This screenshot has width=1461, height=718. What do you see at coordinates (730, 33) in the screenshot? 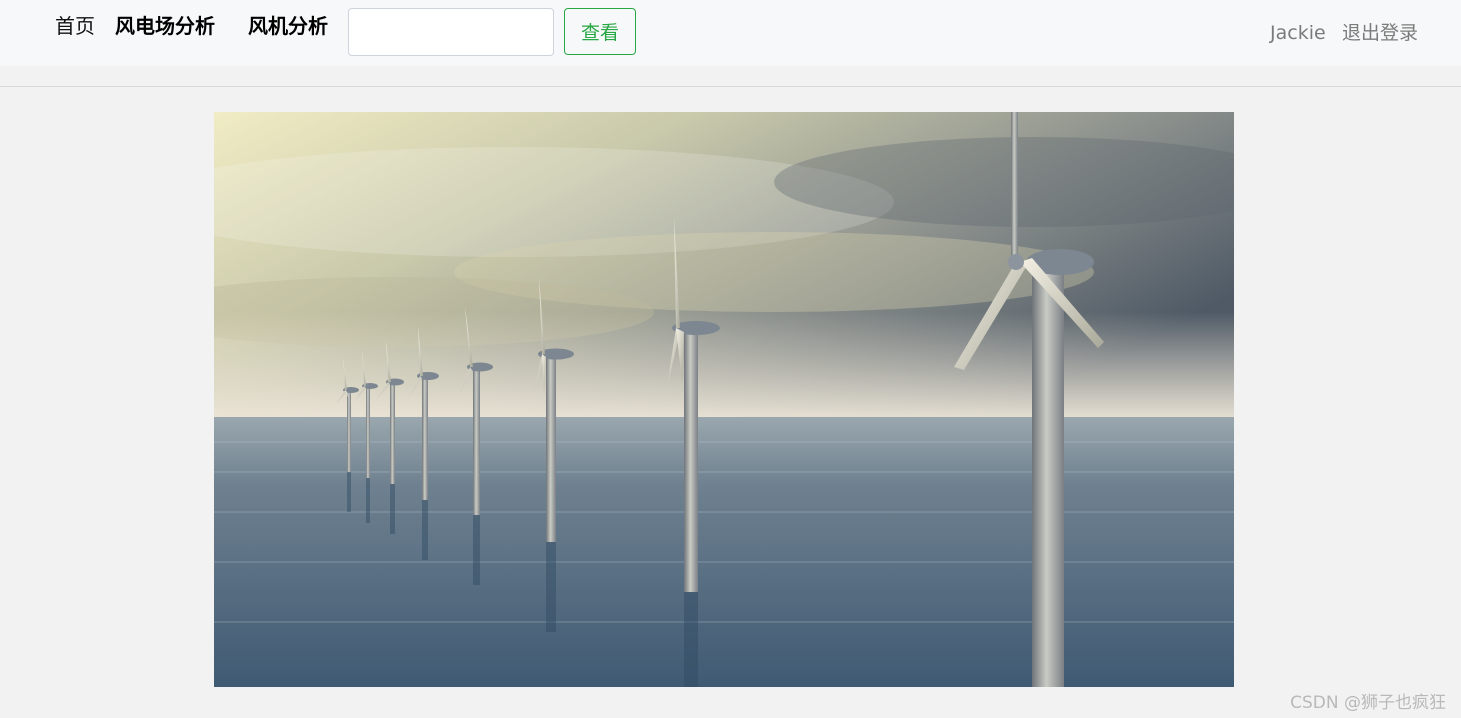
I see `top-navbar: 首页 风电场分析 风机分析 查看 Jackie 退出登录` at bounding box center [730, 33].